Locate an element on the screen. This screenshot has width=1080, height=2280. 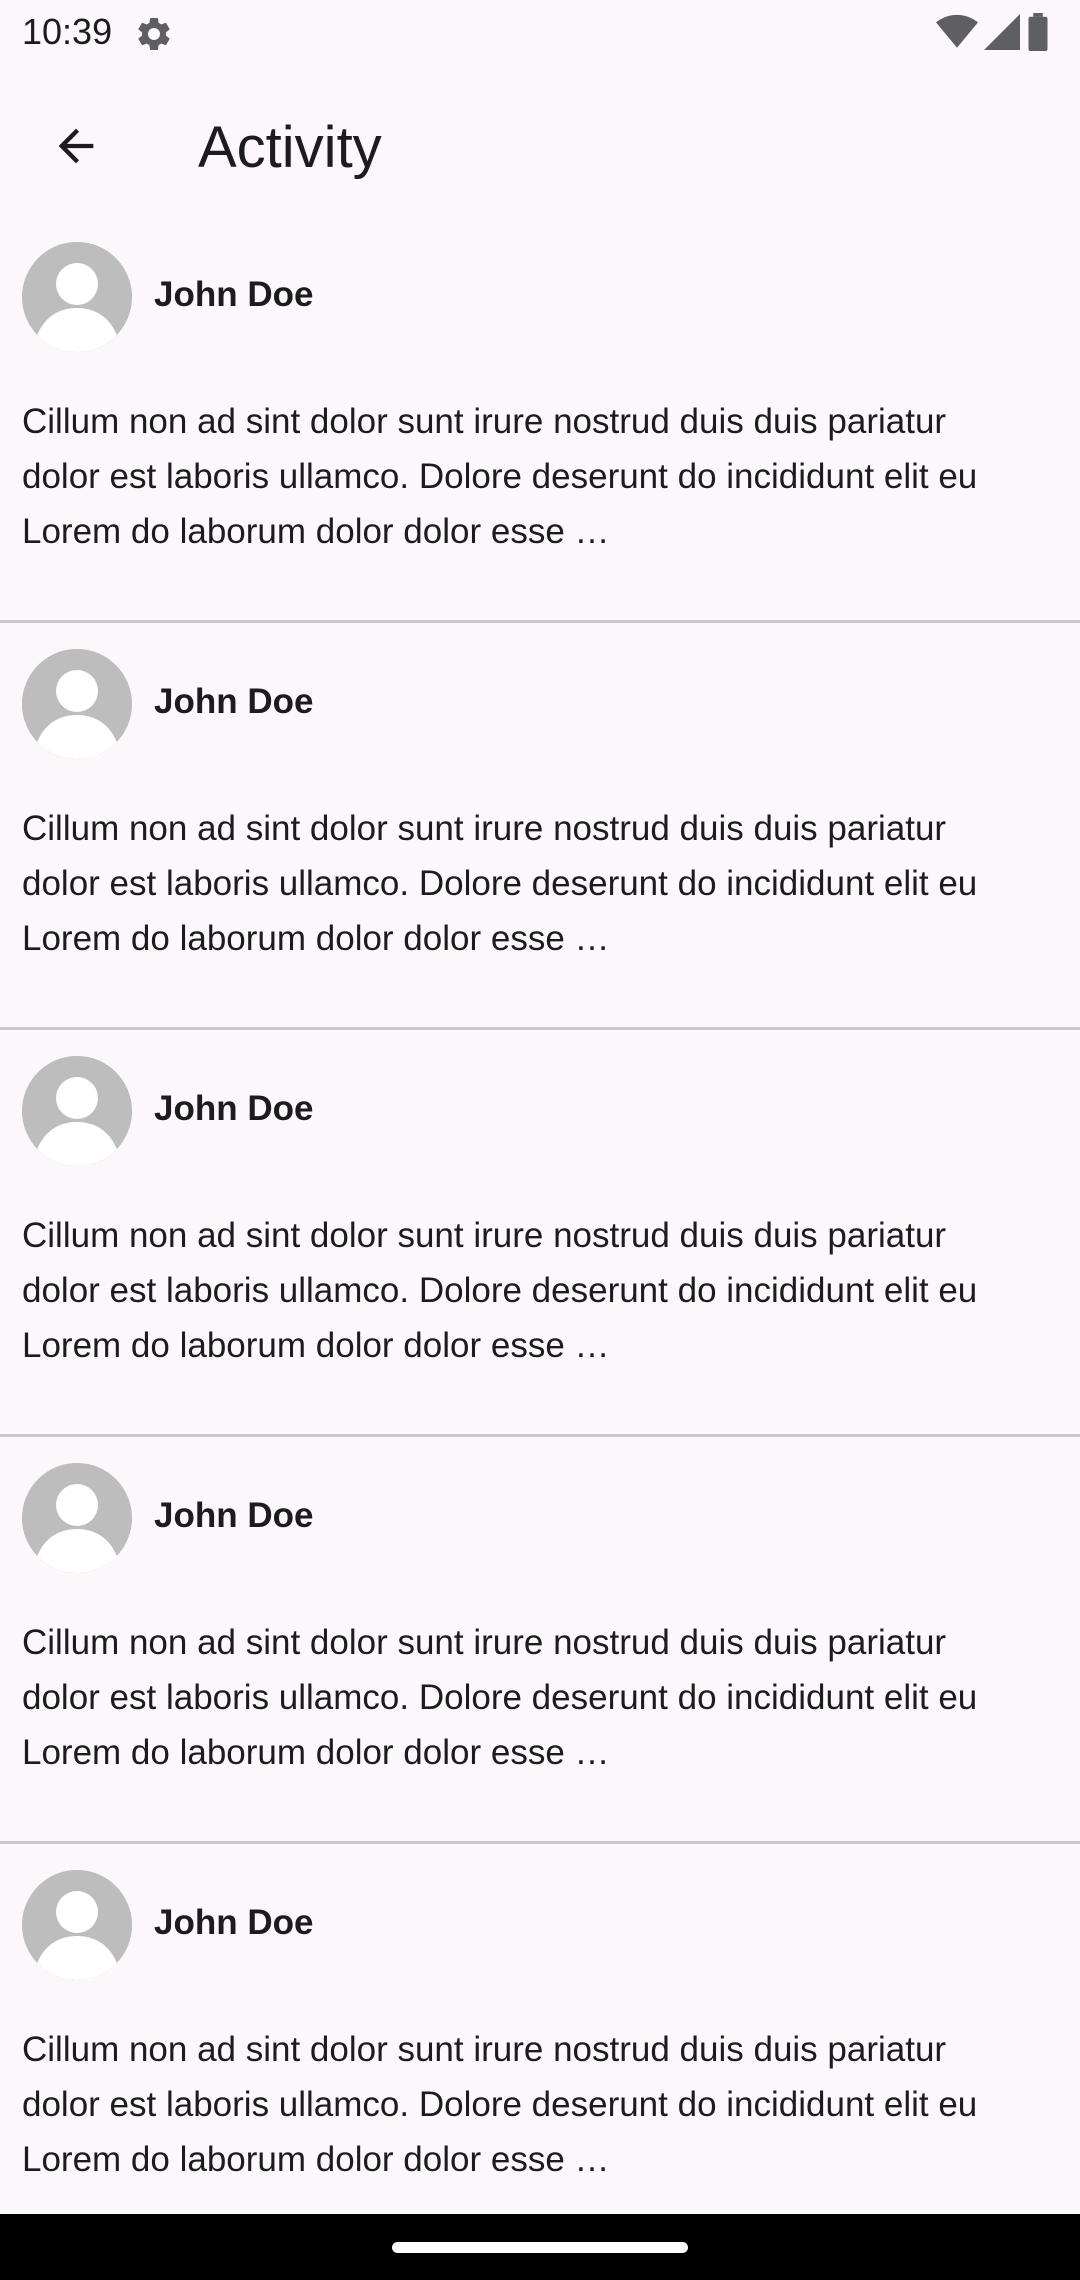
home-gesture-handle is located at coordinates (540, 2247).